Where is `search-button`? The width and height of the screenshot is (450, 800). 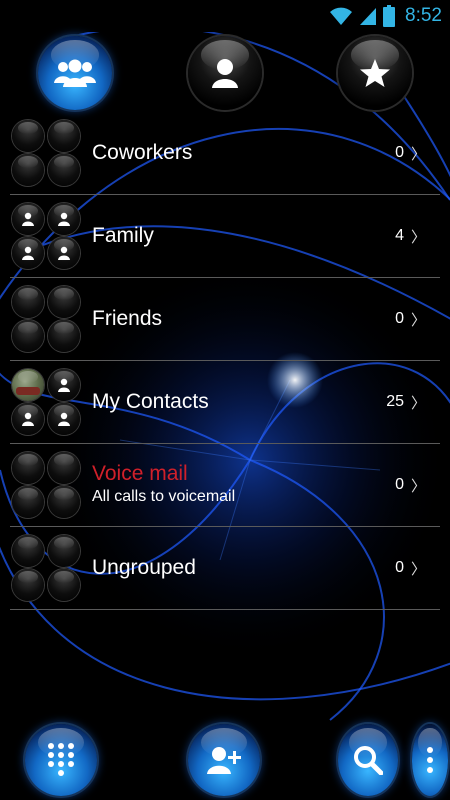 search-button is located at coordinates (368, 760).